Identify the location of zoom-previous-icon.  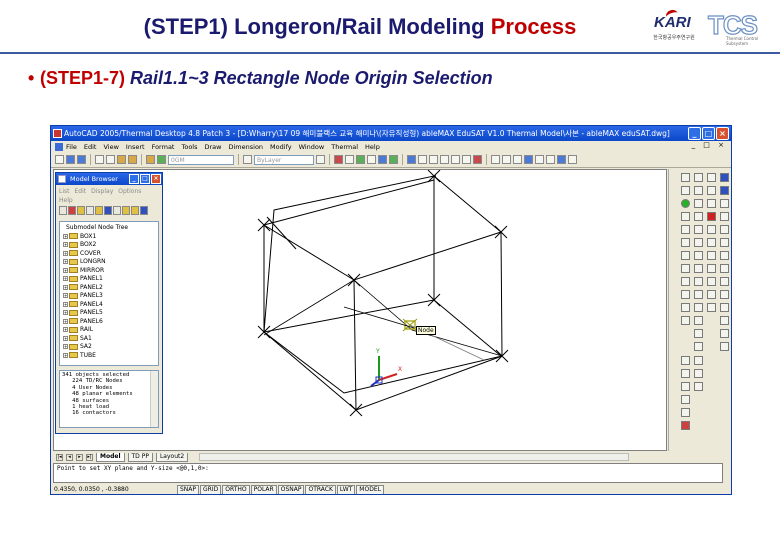
(433, 159).